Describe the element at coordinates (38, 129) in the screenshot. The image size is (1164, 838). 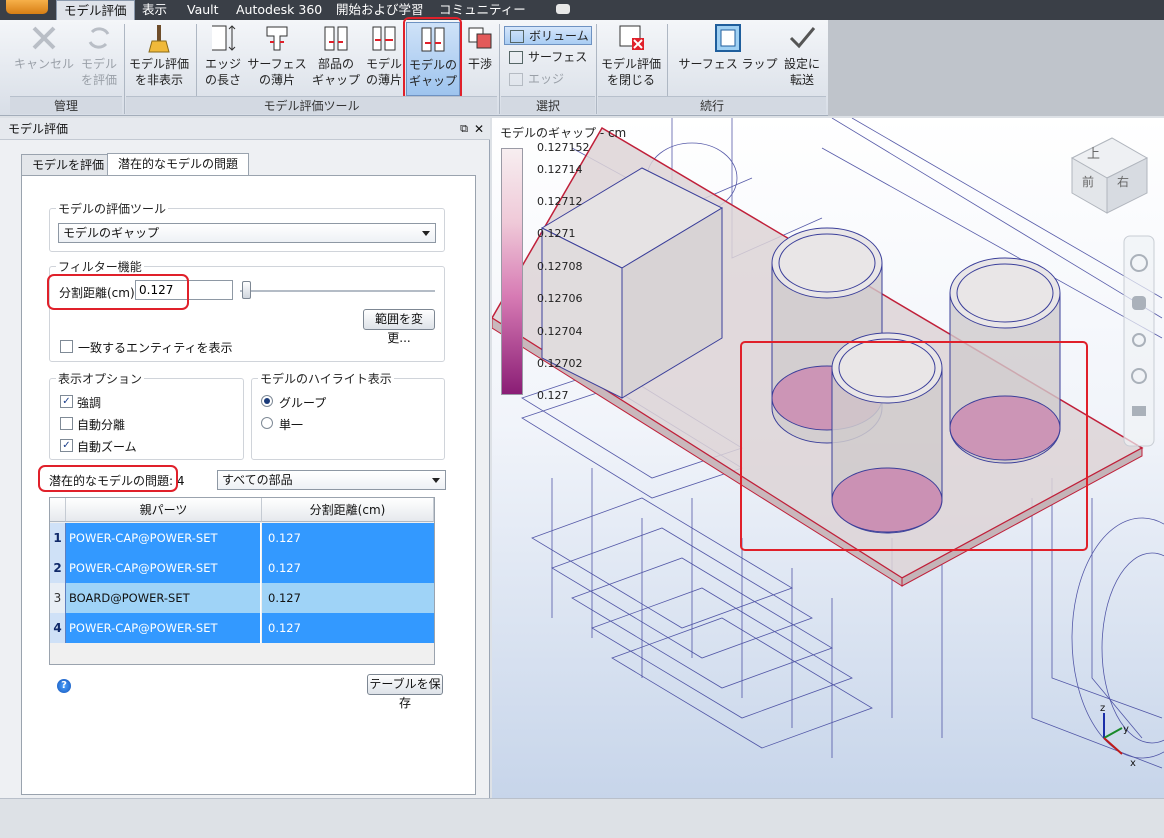
I see `panel-title: モデル評価` at that location.